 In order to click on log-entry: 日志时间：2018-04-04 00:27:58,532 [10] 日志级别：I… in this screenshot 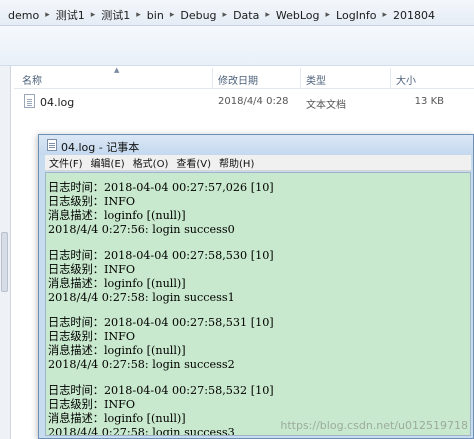, I will do `click(161, 409)`.